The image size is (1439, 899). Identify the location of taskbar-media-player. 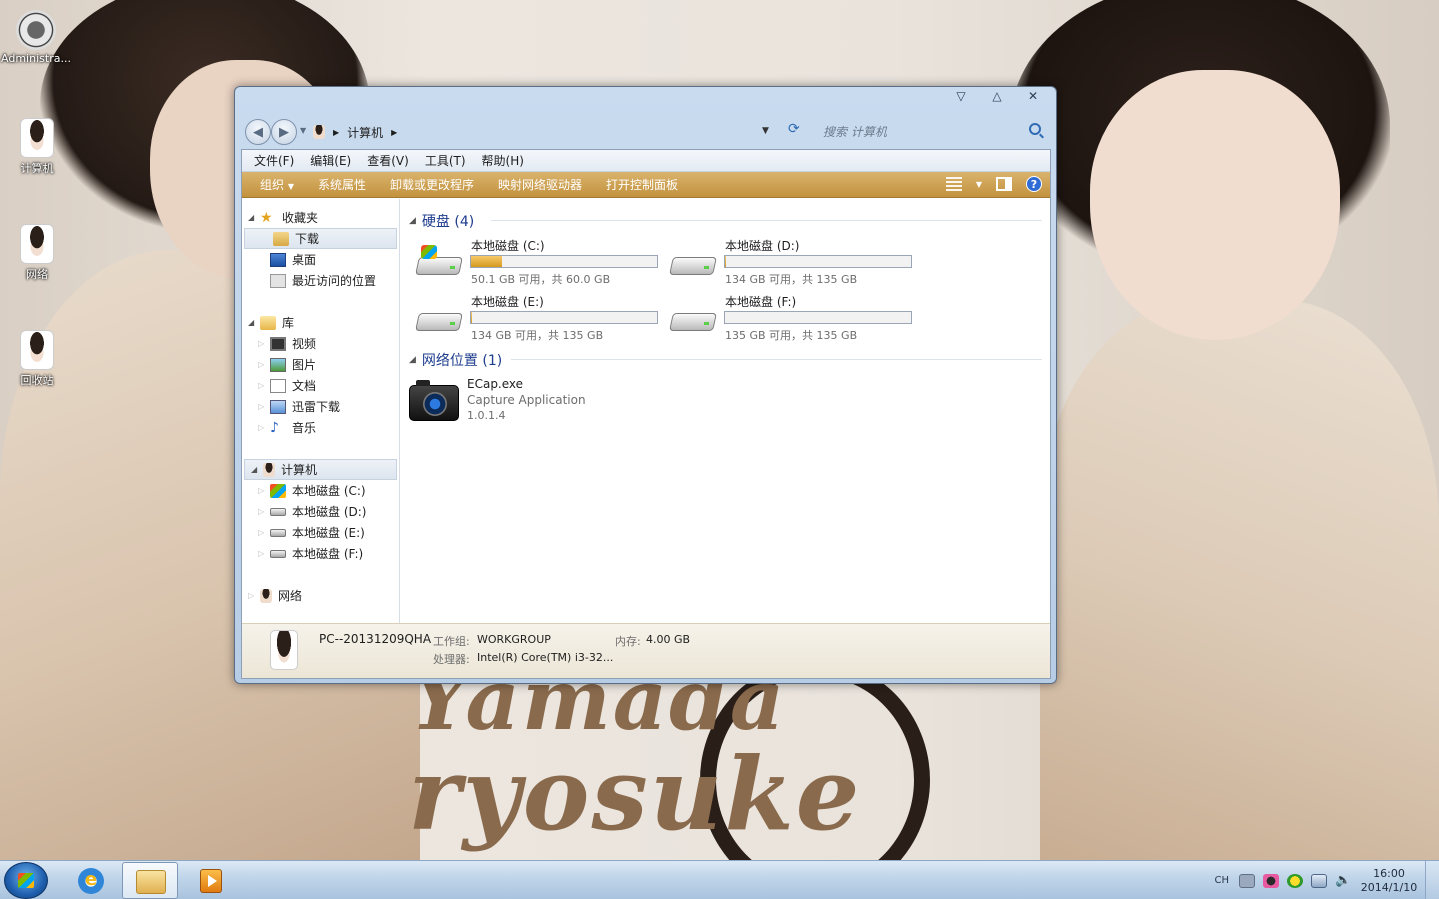
(210, 880).